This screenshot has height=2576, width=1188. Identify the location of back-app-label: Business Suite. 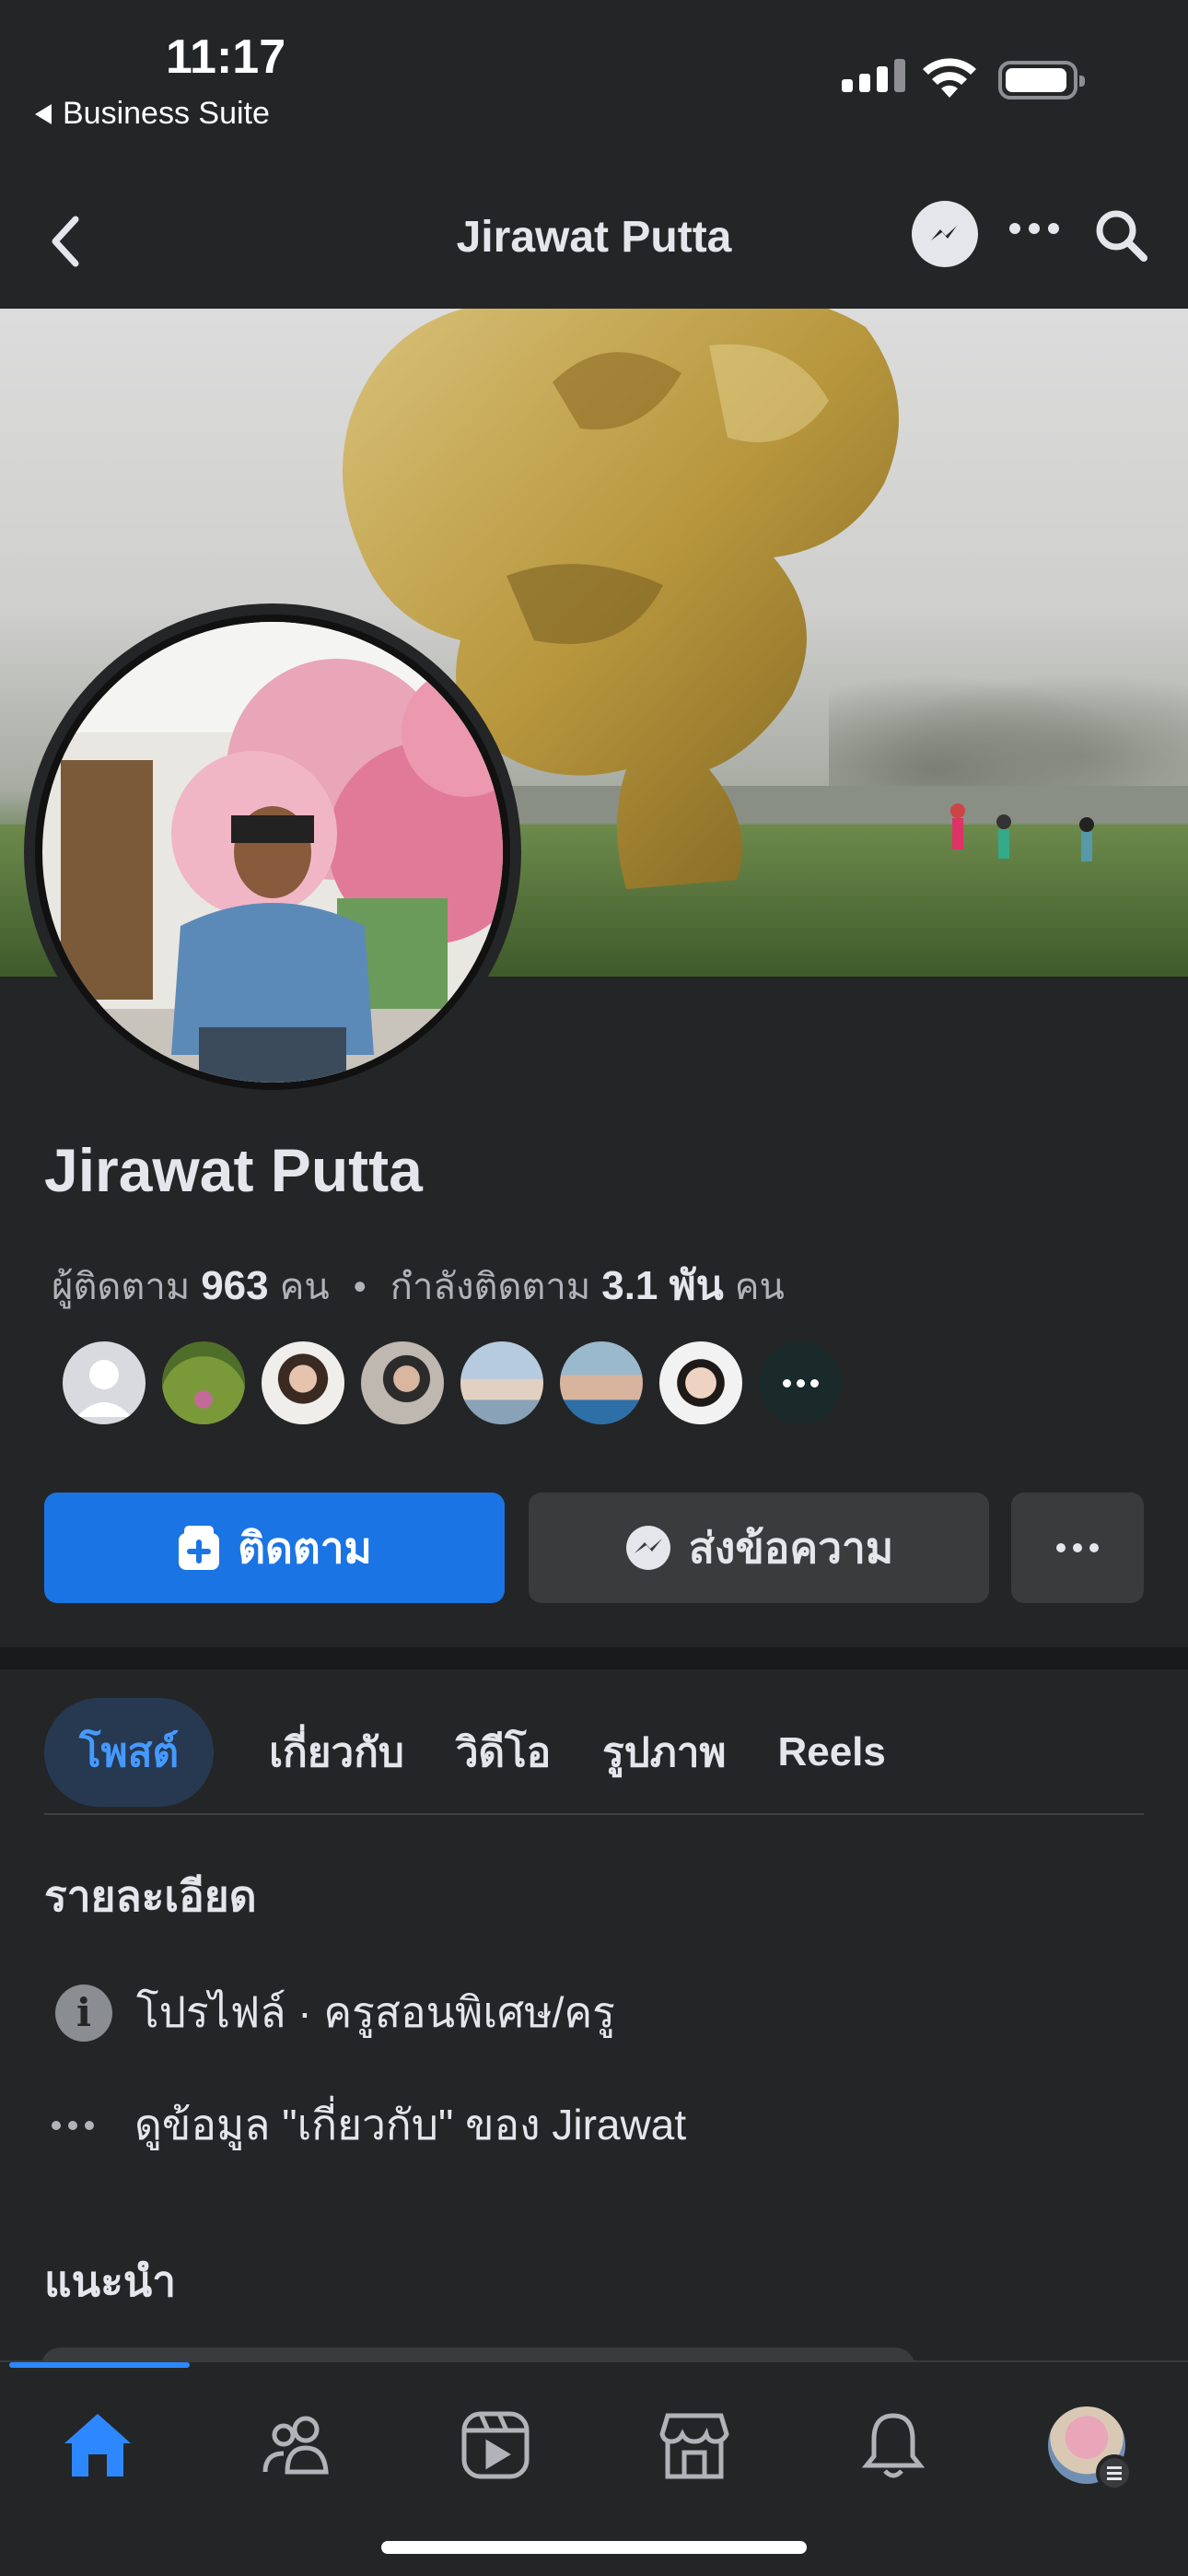
(166, 113).